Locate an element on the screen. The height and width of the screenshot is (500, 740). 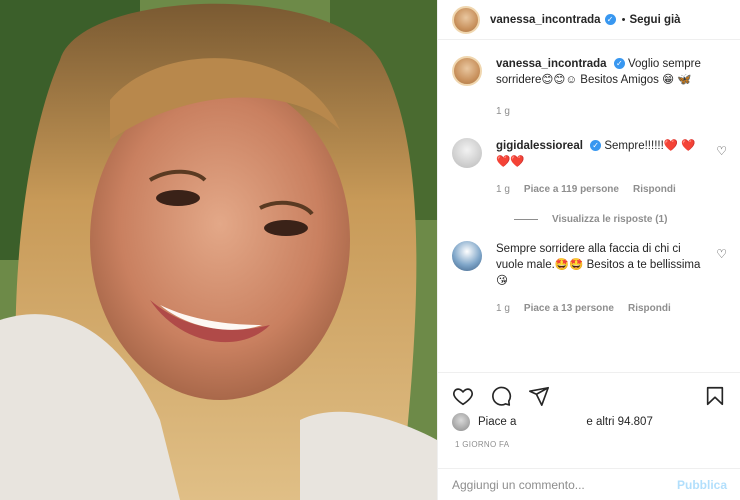
comment-icon is located at coordinates (501, 398).